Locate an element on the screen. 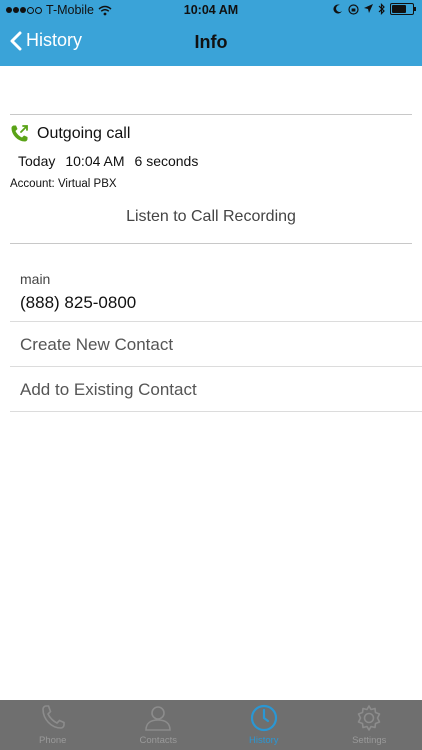 This screenshot has width=422, height=750. account-label: Account: Virtual PBX is located at coordinates (63, 184).